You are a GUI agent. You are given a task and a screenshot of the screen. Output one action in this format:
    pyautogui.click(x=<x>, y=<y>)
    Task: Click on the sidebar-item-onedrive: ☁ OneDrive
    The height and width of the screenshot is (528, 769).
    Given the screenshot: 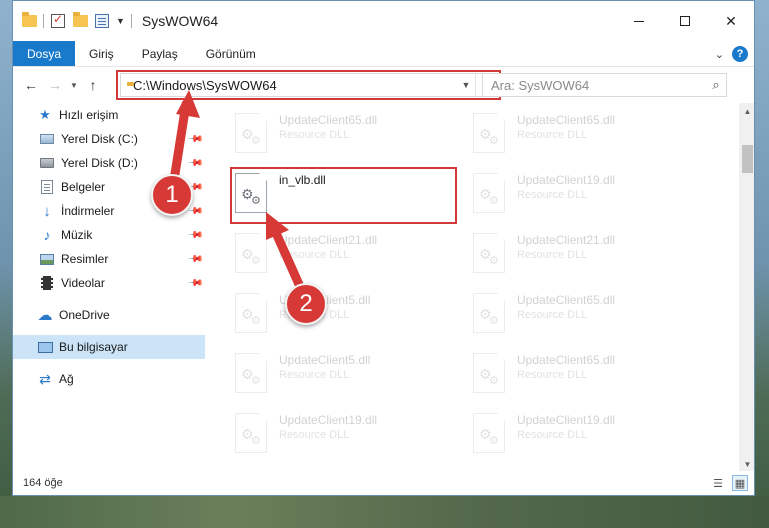 What is the action you would take?
    pyautogui.click(x=109, y=315)
    